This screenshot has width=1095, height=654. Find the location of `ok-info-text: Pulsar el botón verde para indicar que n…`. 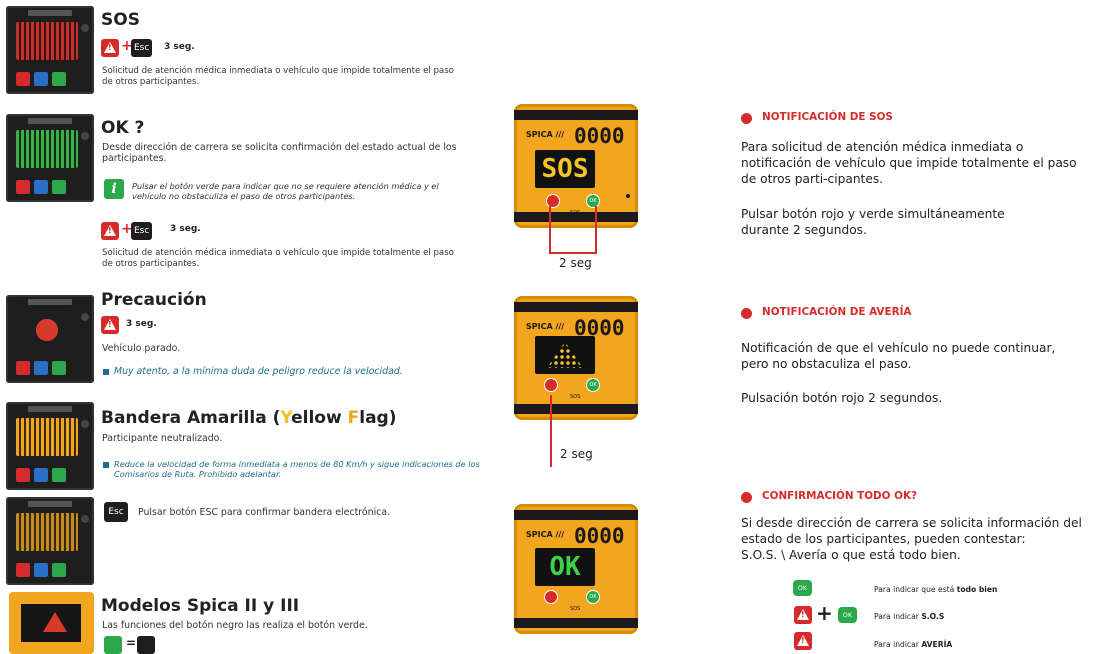

ok-info-text: Pulsar el botón verde para indicar que n… is located at coordinates (285, 191).